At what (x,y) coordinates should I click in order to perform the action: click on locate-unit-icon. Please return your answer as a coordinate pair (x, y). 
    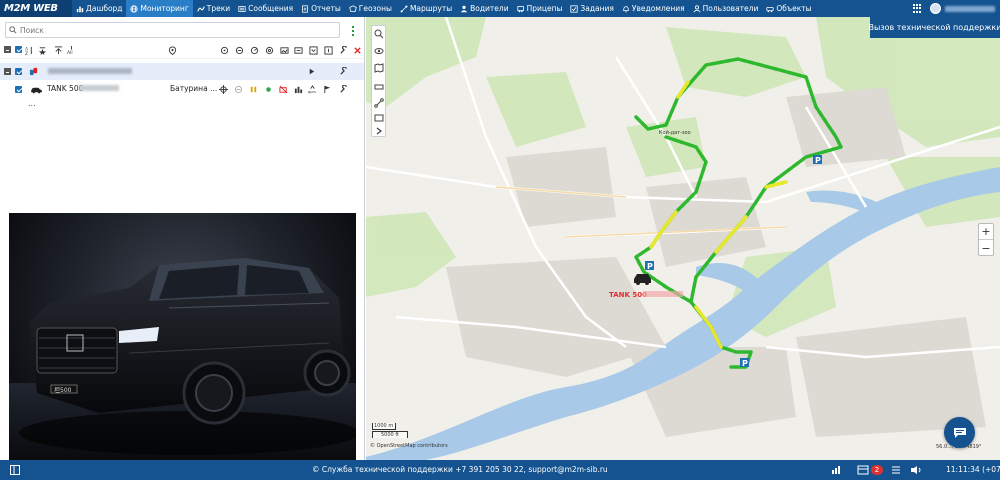
    Looking at the image, I should click on (223, 89).